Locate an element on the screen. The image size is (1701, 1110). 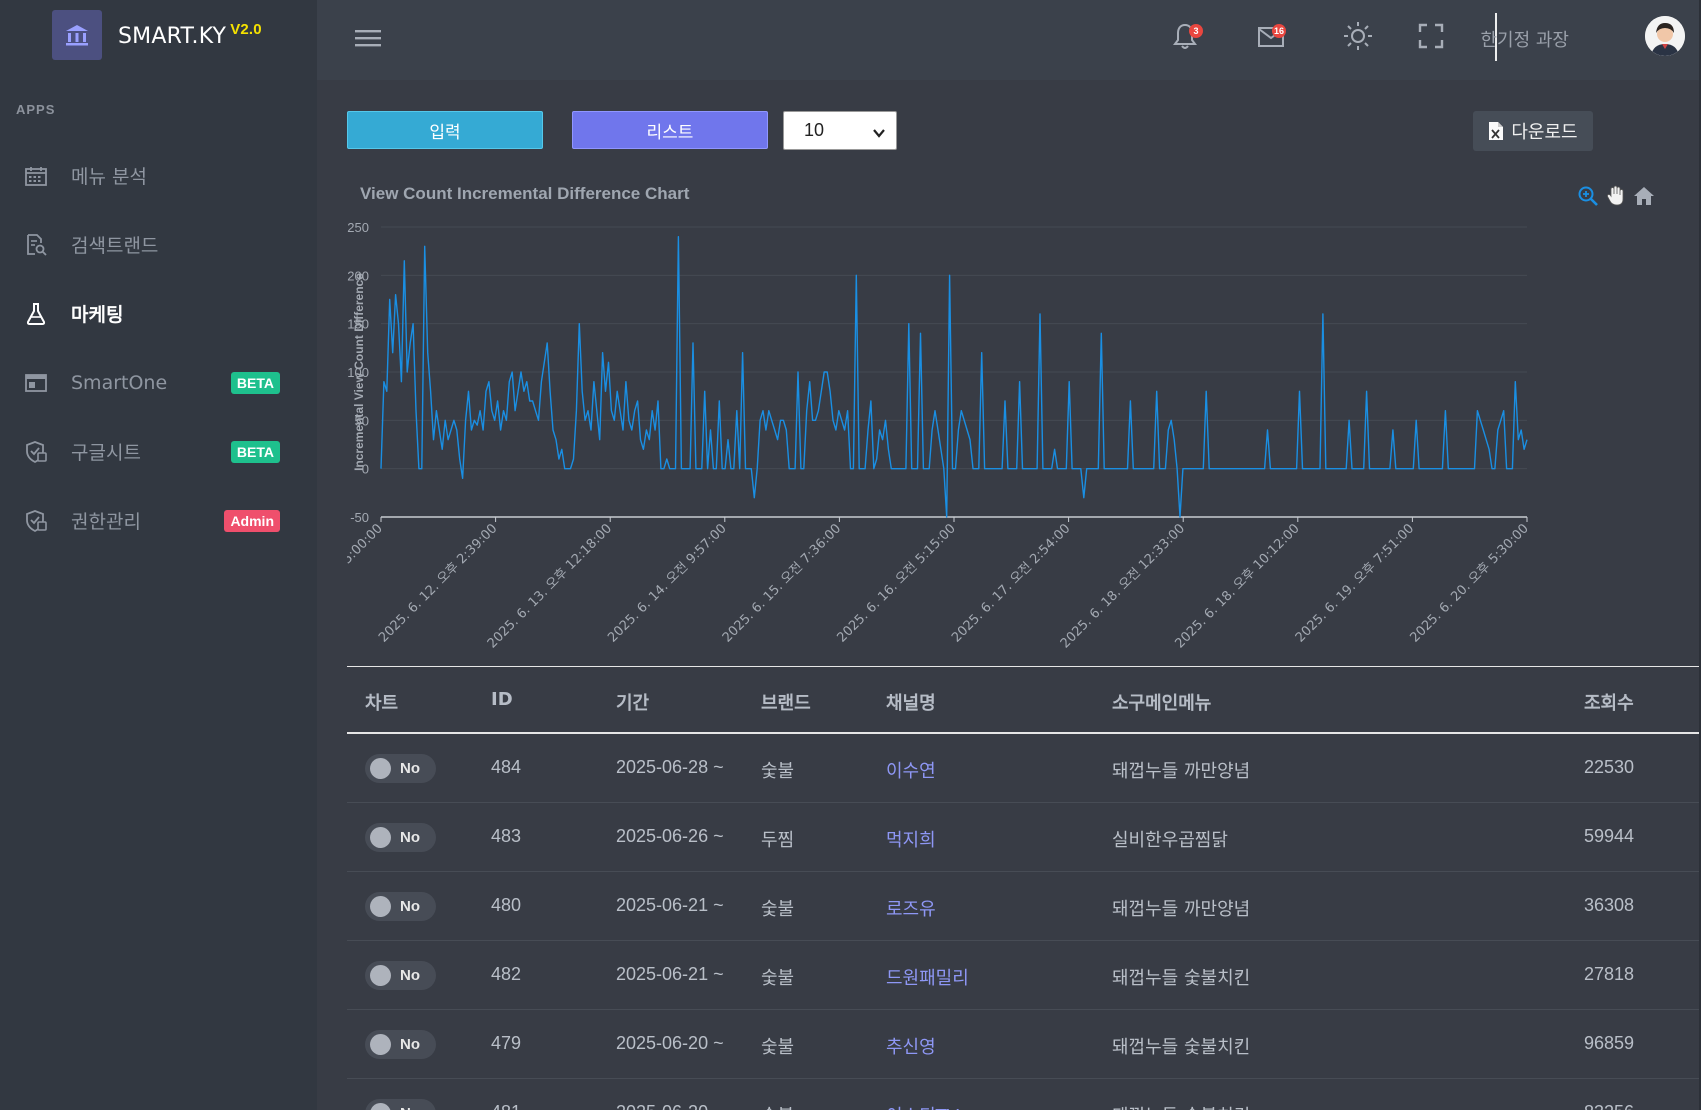
cell-views: 96859 is located at coordinates (1609, 1043).